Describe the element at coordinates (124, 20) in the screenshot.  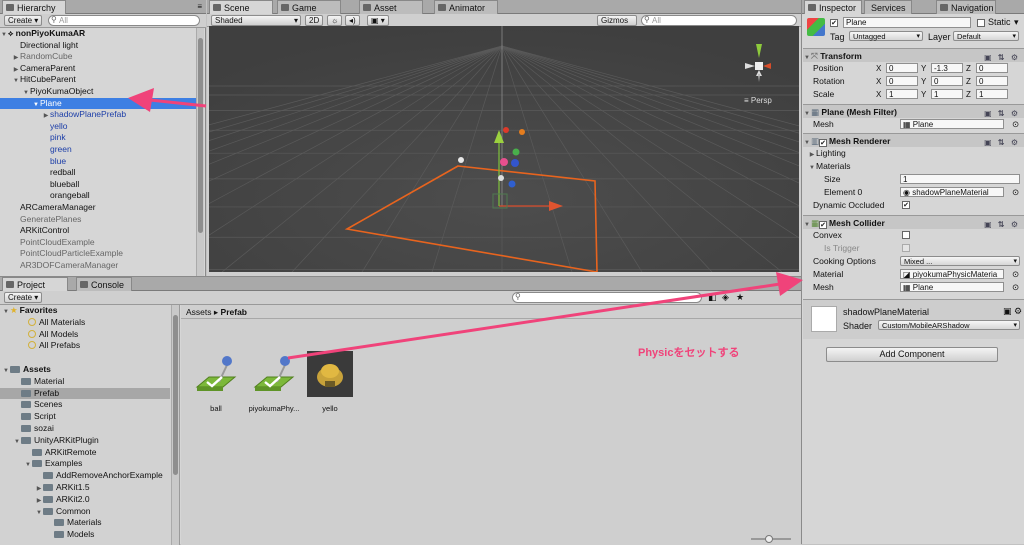
I see `hierarchy-search-input: All` at that location.